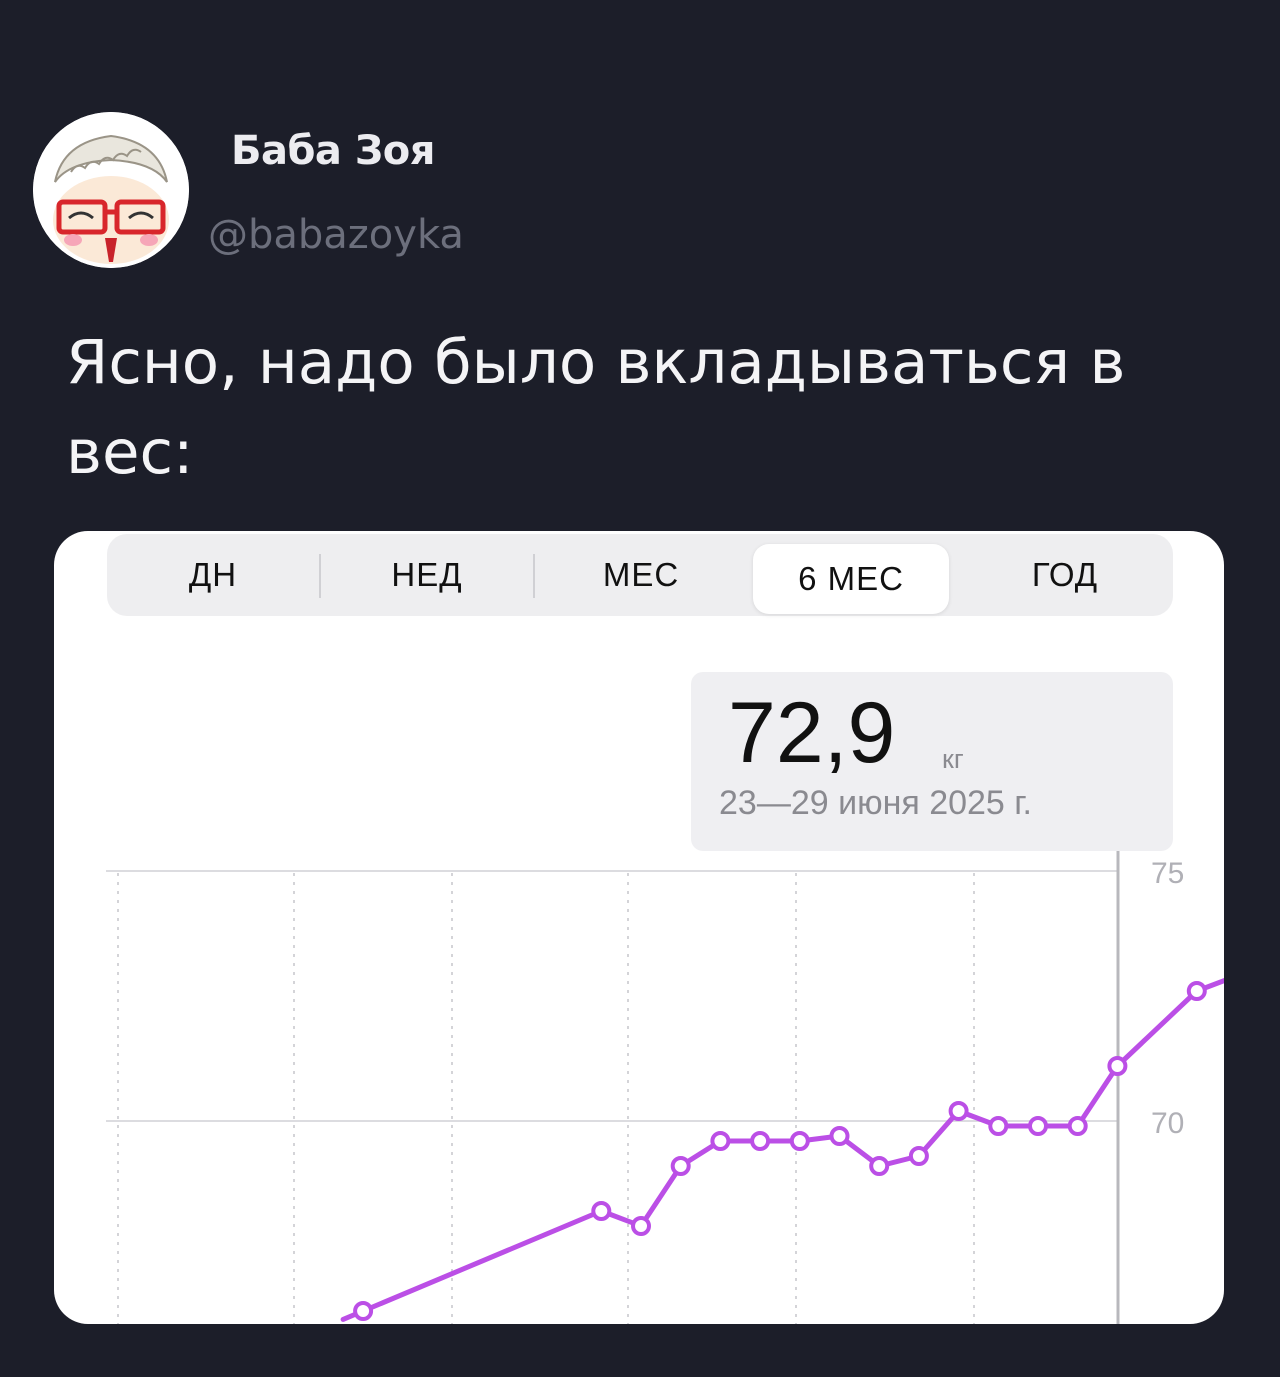  I want to click on tweet-text: Ясно, надо было вкладываться в вес:, so click(596, 407).